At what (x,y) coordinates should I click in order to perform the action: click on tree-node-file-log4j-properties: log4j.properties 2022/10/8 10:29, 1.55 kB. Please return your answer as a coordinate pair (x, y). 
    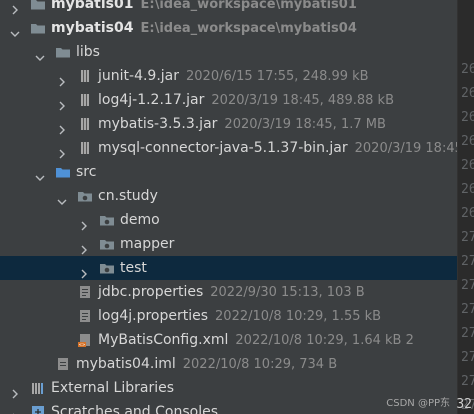
    Looking at the image, I should click on (228, 316).